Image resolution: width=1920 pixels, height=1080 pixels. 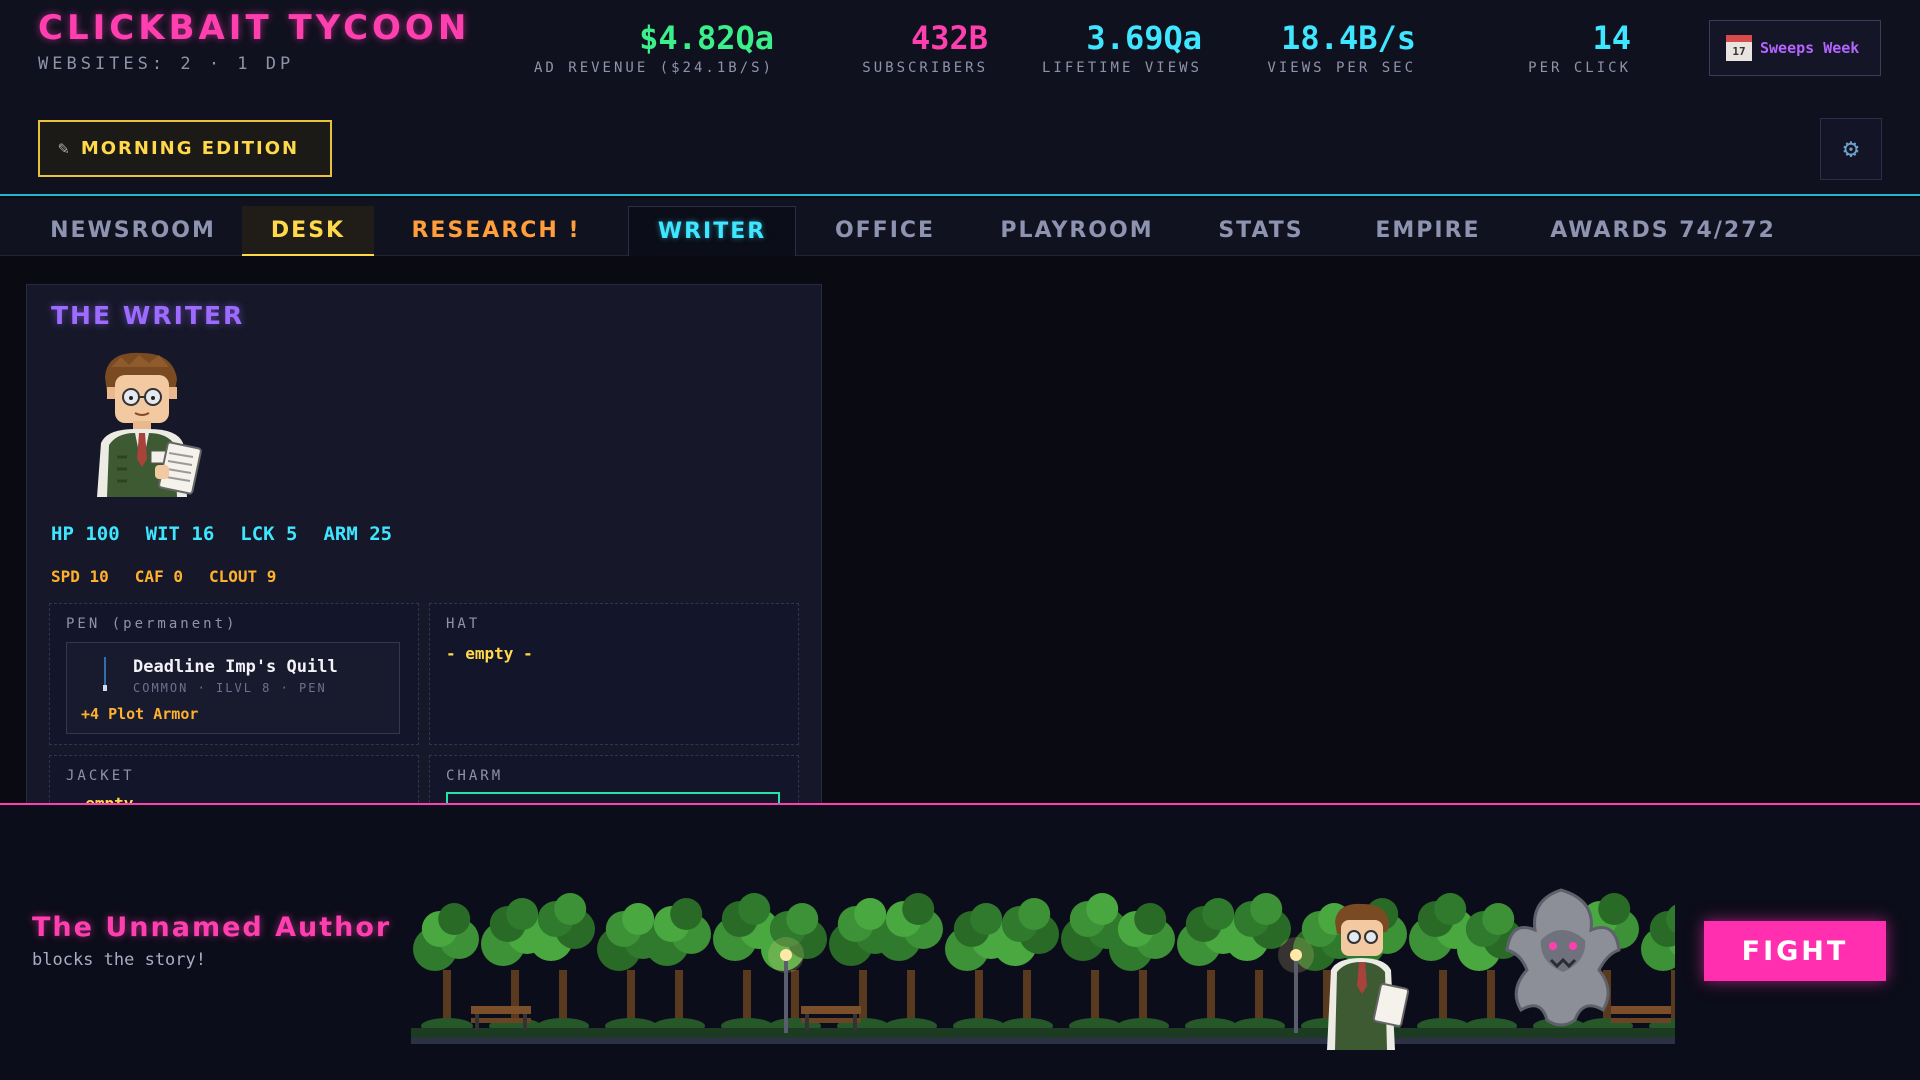 I want to click on enemy-name: The Unnamed Author, so click(x=212, y=927).